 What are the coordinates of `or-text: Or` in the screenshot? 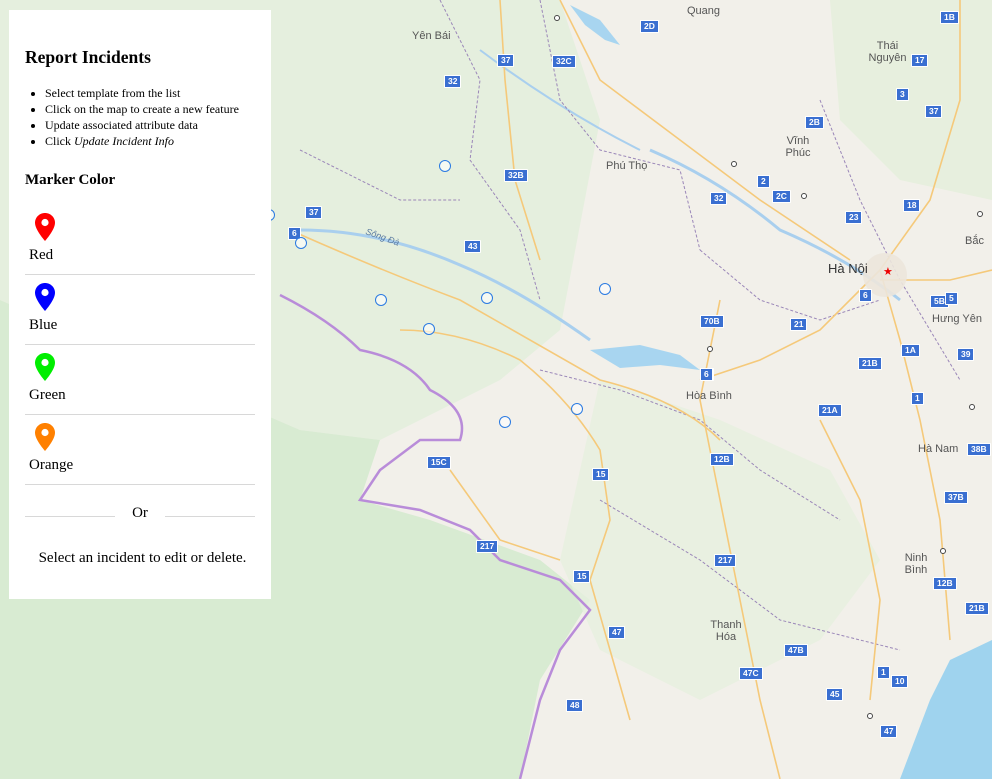 It's located at (140, 513).